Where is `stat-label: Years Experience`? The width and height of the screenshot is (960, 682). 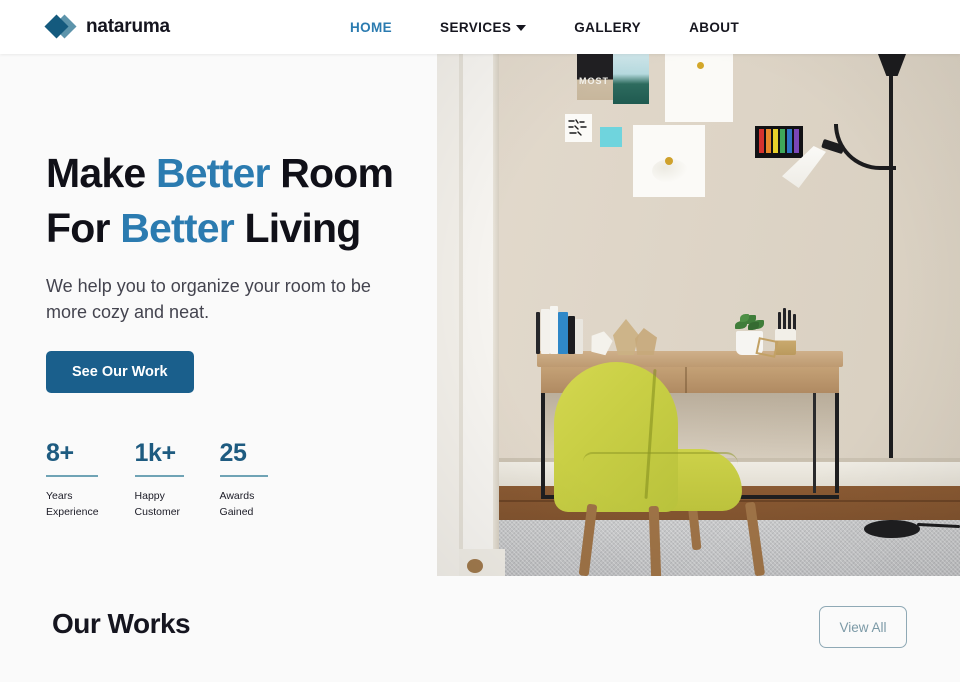
stat-label: Years Experience is located at coordinates (72, 504).